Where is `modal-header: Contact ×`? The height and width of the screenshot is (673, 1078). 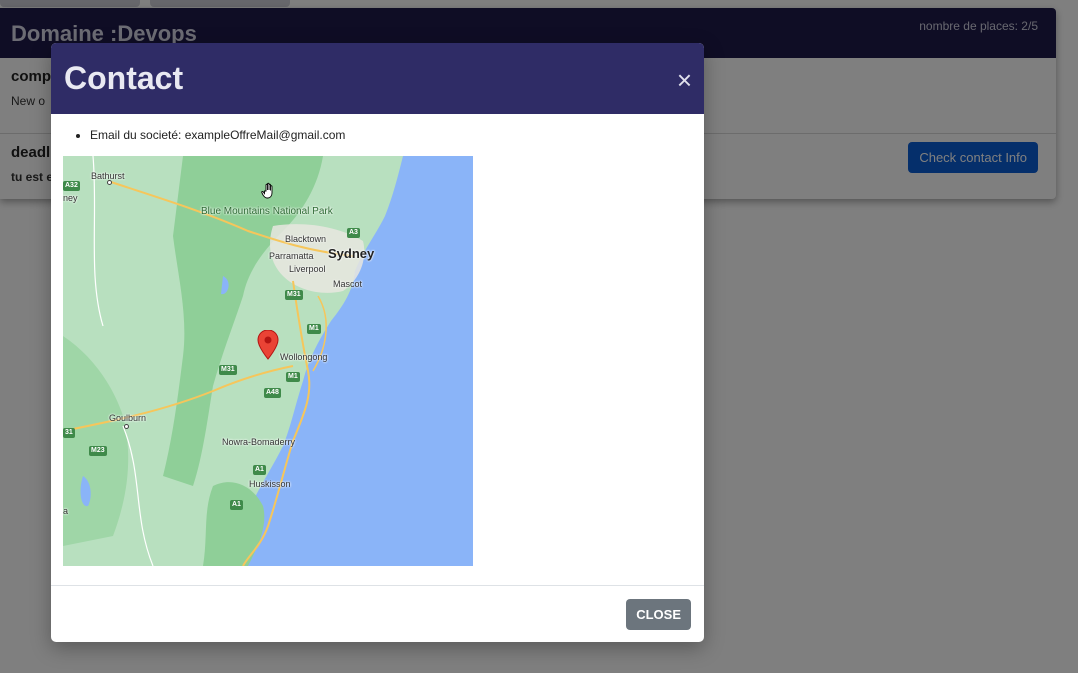 modal-header: Contact × is located at coordinates (377, 78).